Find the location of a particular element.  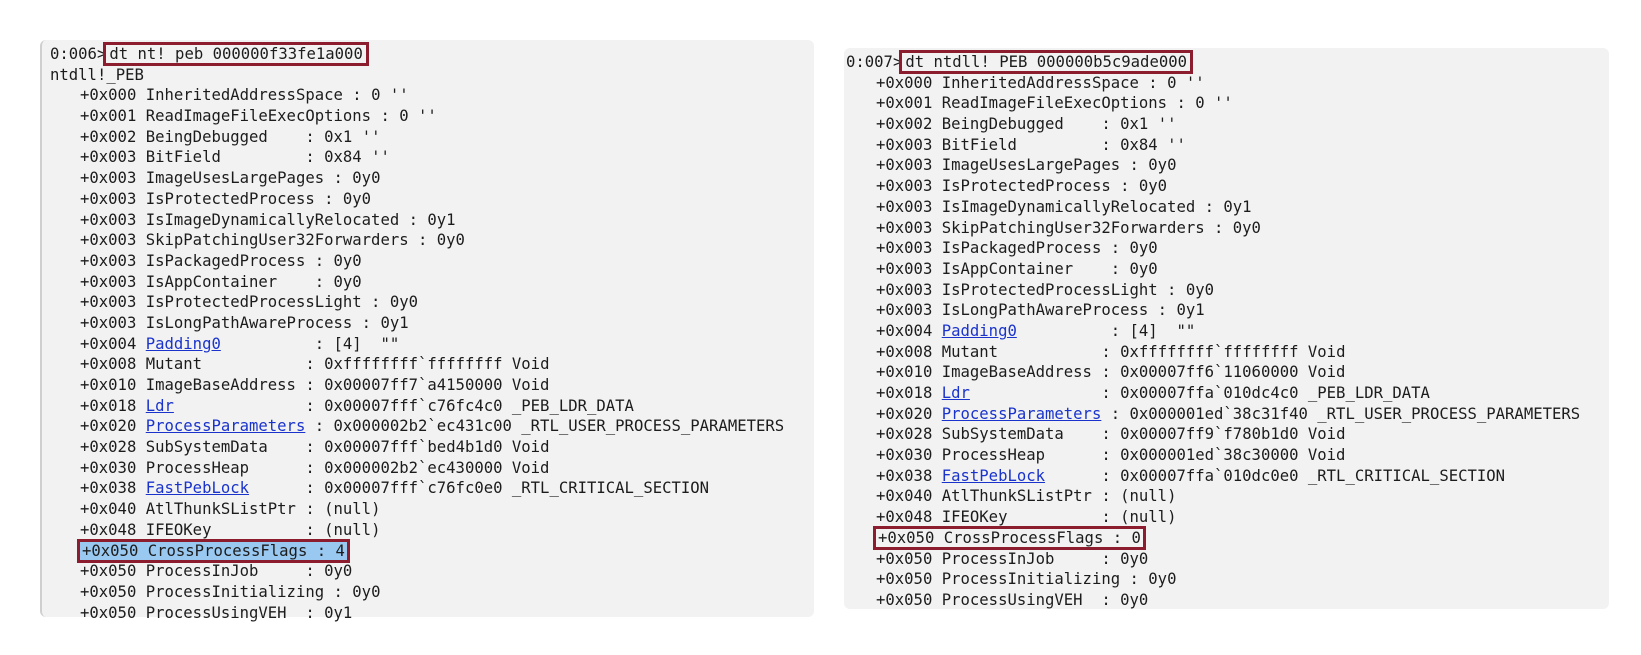

field-value: [4] "" is located at coordinates (1162, 330).